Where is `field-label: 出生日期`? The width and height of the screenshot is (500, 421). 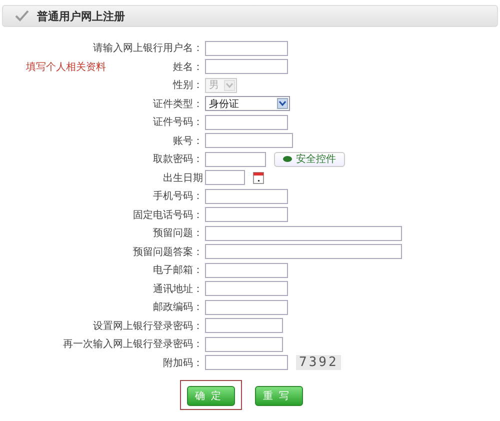 field-label: 出生日期 is located at coordinates (183, 178).